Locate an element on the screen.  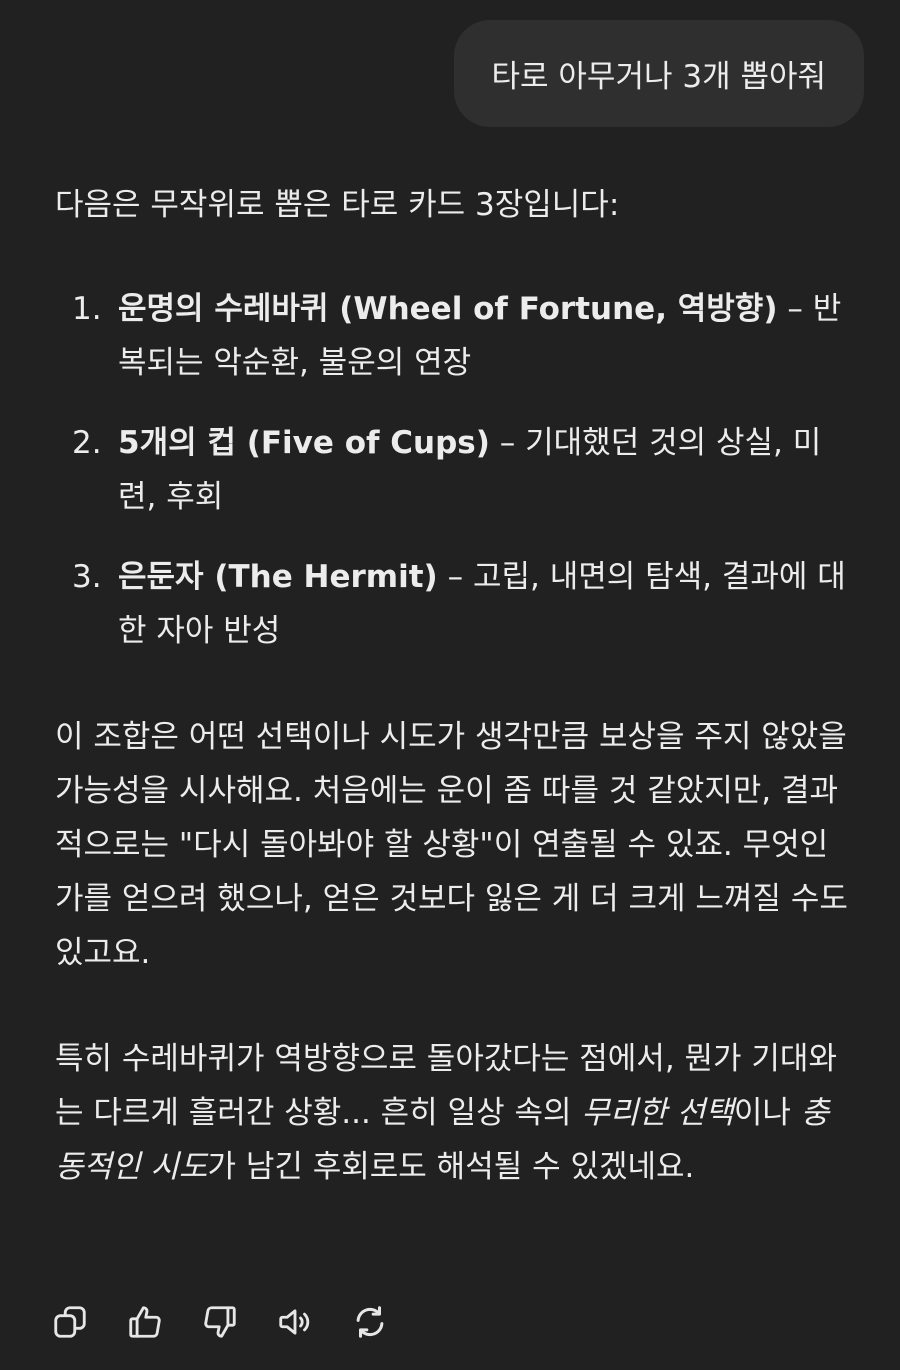
emphasis-text: 무리한 선택 is located at coordinates (657, 1113).